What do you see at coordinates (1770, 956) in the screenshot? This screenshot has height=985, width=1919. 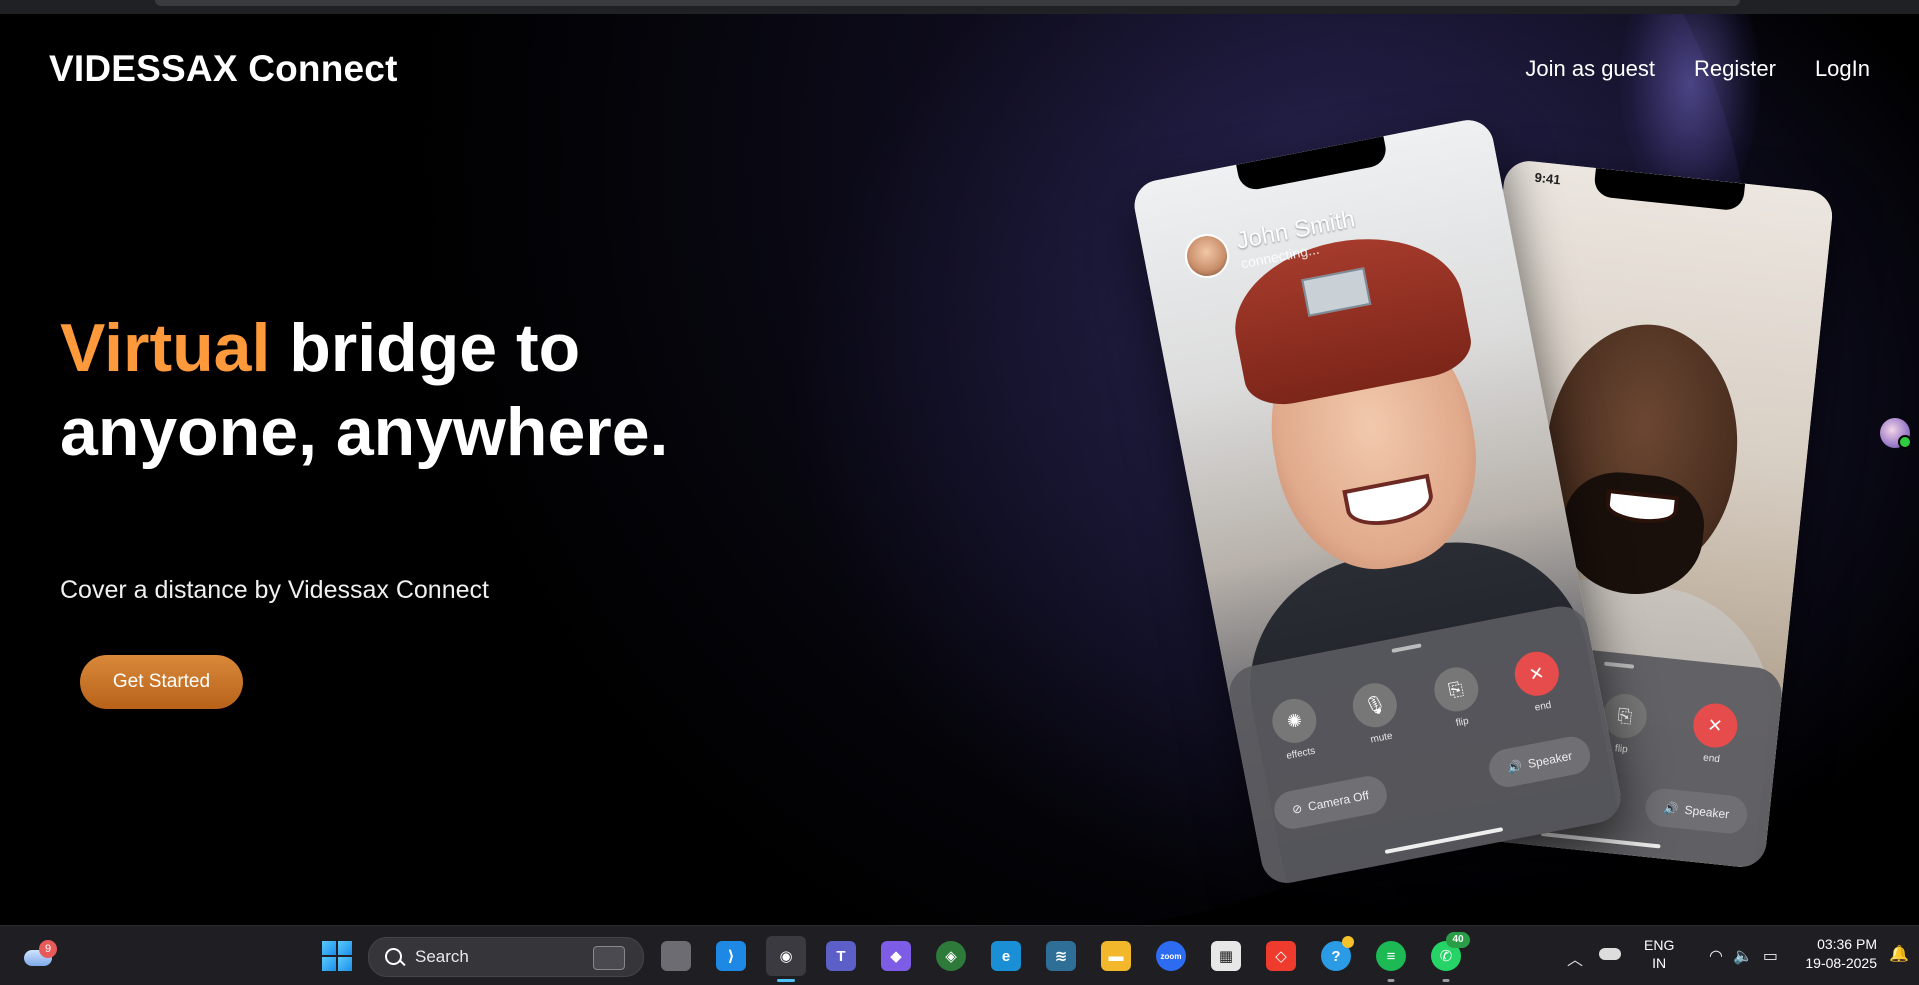 I see `battery-icon: ▭` at bounding box center [1770, 956].